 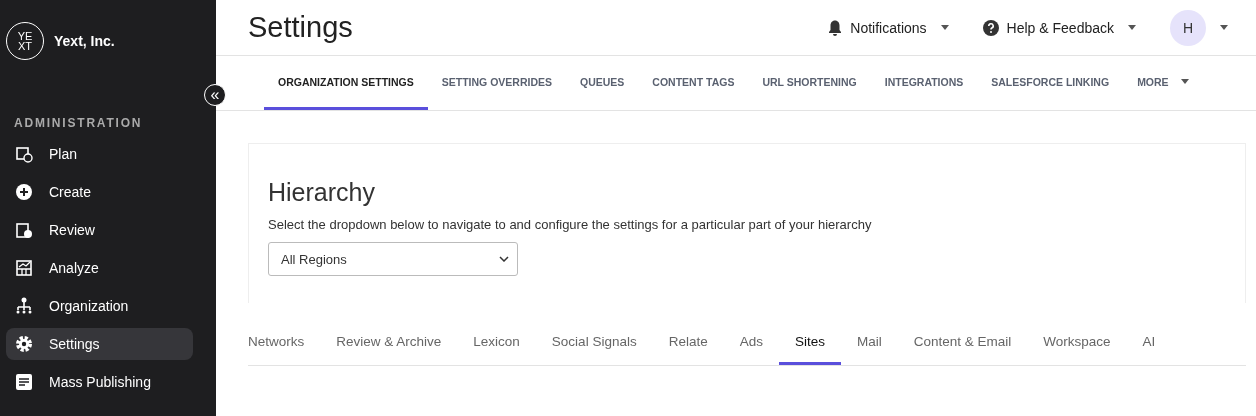 I want to click on tab: ORGANIZATION SETTINGS, so click(x=346, y=83).